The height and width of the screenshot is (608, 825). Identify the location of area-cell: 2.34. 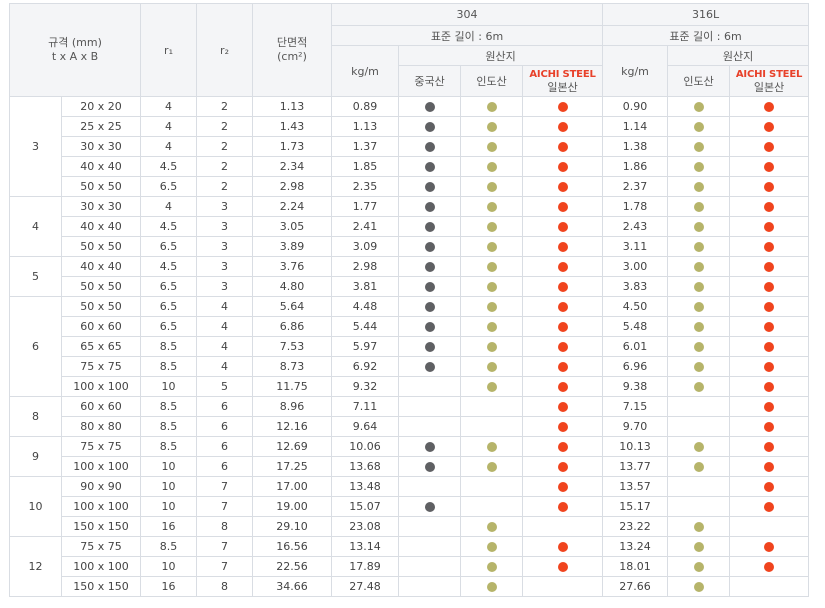
(292, 166).